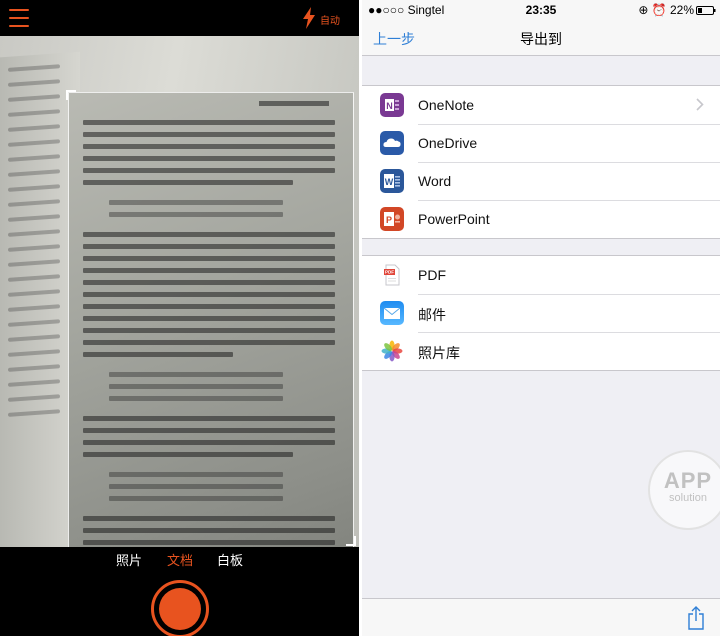  What do you see at coordinates (439, 353) in the screenshot?
I see `export-label-photos: 照片库` at bounding box center [439, 353].